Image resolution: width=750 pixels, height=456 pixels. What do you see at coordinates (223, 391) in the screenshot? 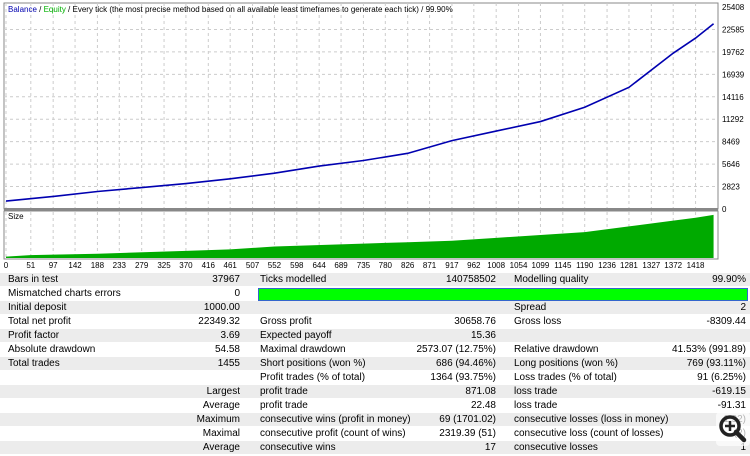
I see `report-label: Largest` at bounding box center [223, 391].